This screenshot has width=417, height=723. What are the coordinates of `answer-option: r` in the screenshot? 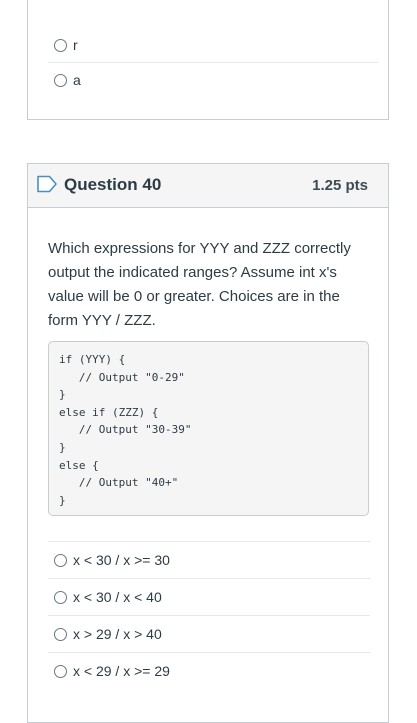 It's located at (213, 45).